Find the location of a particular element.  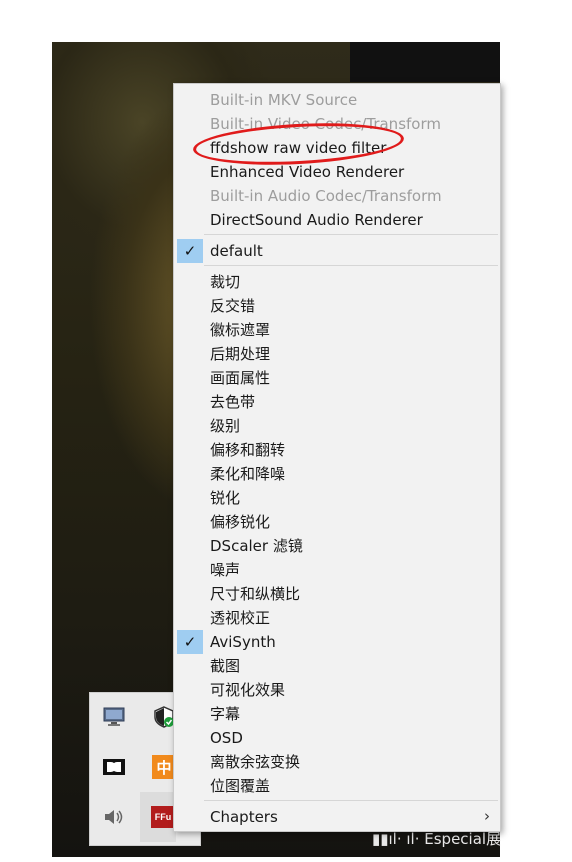

menu-item-deband: 去色带 is located at coordinates (337, 402).